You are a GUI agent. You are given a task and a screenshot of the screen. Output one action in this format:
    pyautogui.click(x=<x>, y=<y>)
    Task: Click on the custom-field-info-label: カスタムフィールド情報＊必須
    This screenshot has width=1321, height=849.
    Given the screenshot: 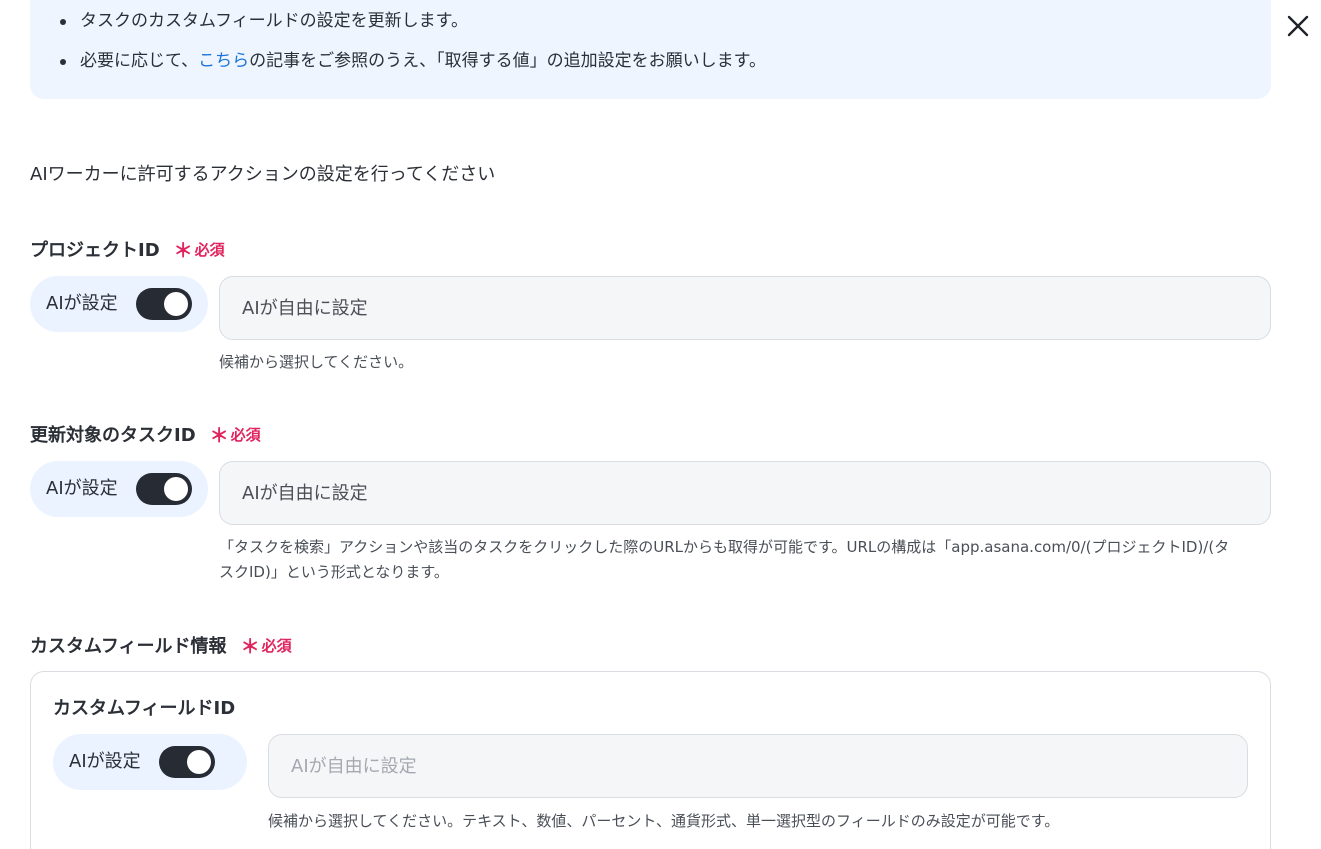 What is the action you would take?
    pyautogui.click(x=161, y=646)
    